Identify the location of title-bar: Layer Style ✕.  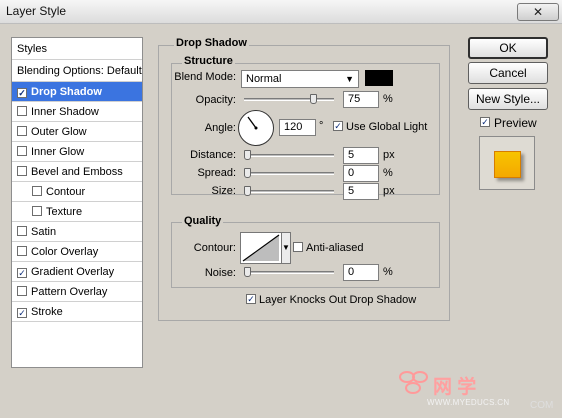
(281, 12).